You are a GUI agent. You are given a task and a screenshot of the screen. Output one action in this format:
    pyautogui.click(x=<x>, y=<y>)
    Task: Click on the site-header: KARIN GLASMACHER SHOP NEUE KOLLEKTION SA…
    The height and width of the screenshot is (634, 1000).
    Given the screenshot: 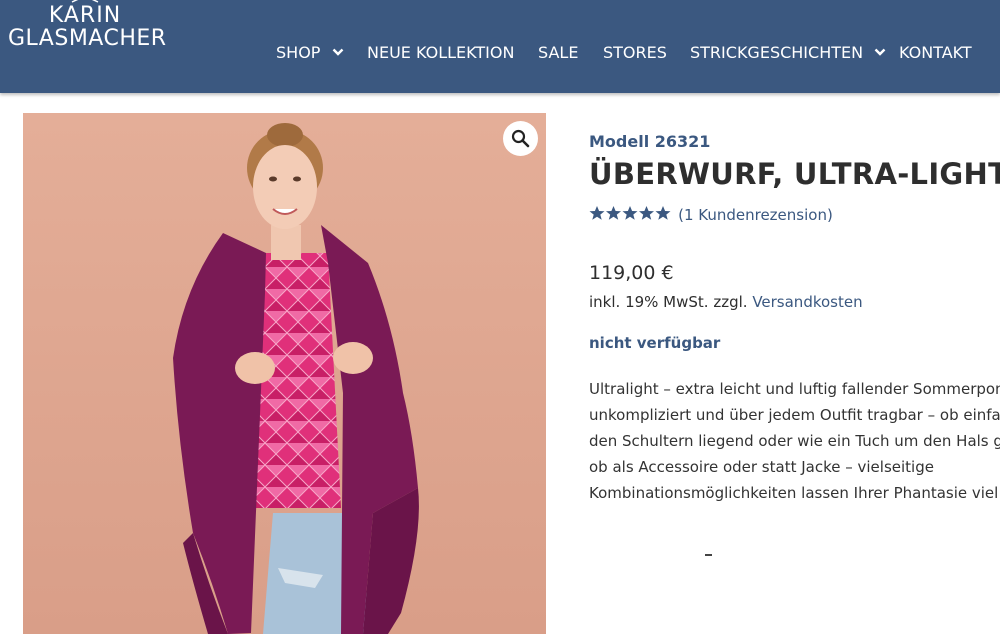 What is the action you would take?
    pyautogui.click(x=500, y=46)
    